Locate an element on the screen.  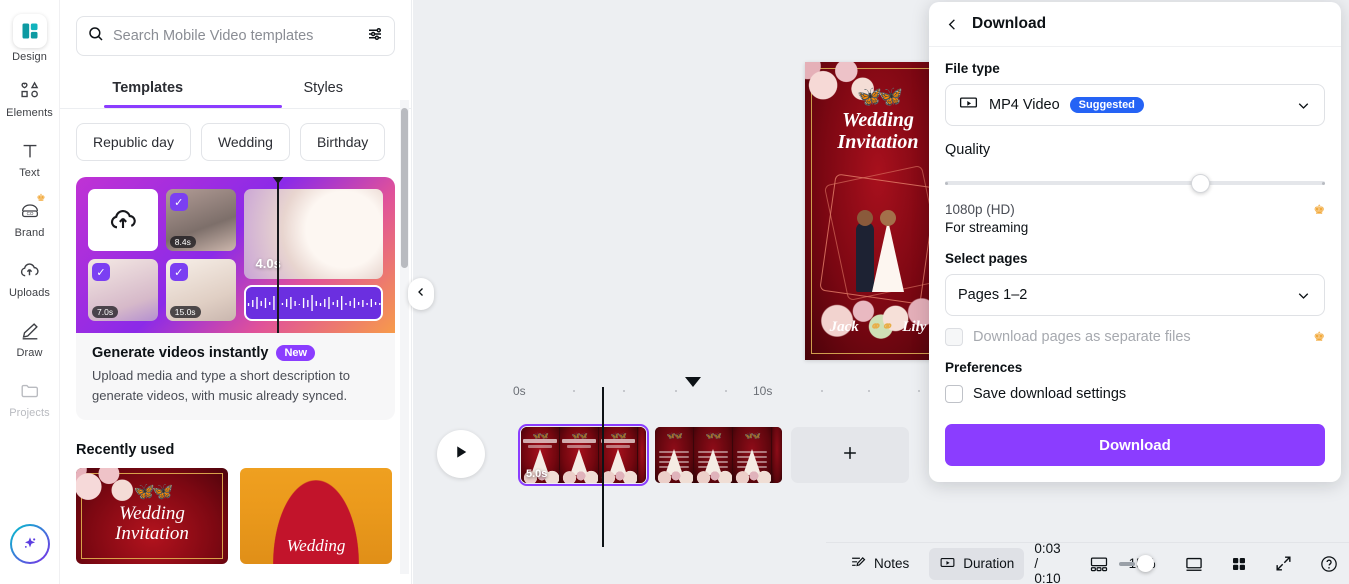
chevron-left-icon is located at coordinates (421, 294).